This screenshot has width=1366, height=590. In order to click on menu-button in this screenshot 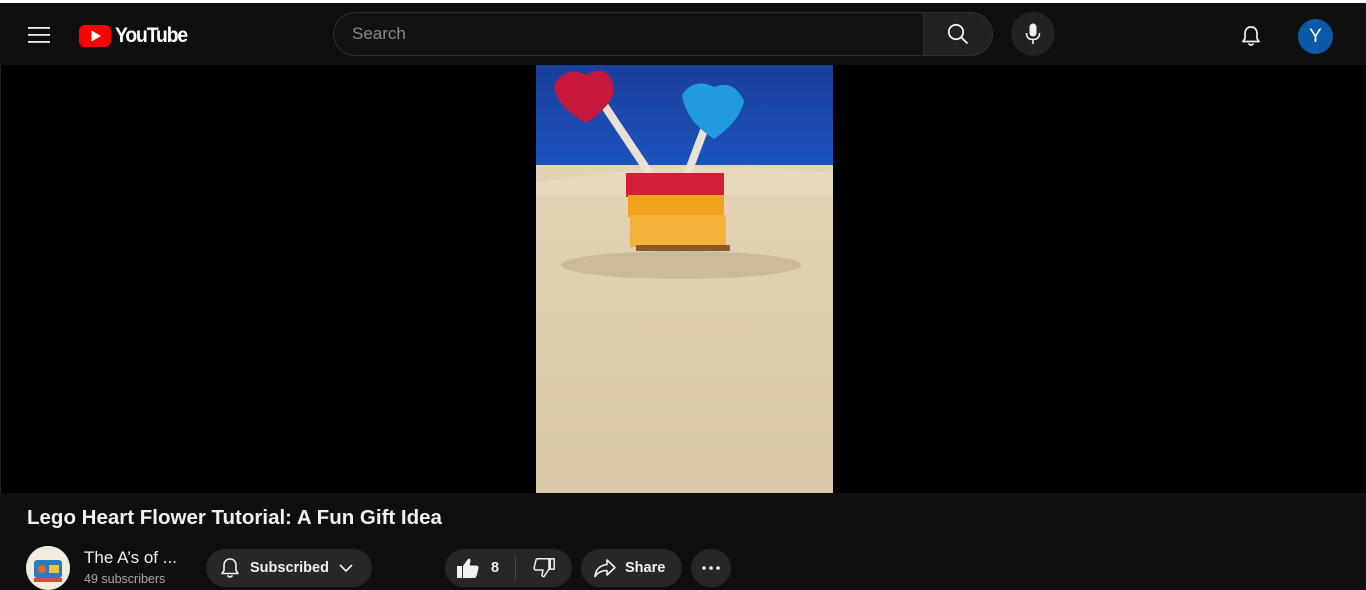, I will do `click(39, 35)`.